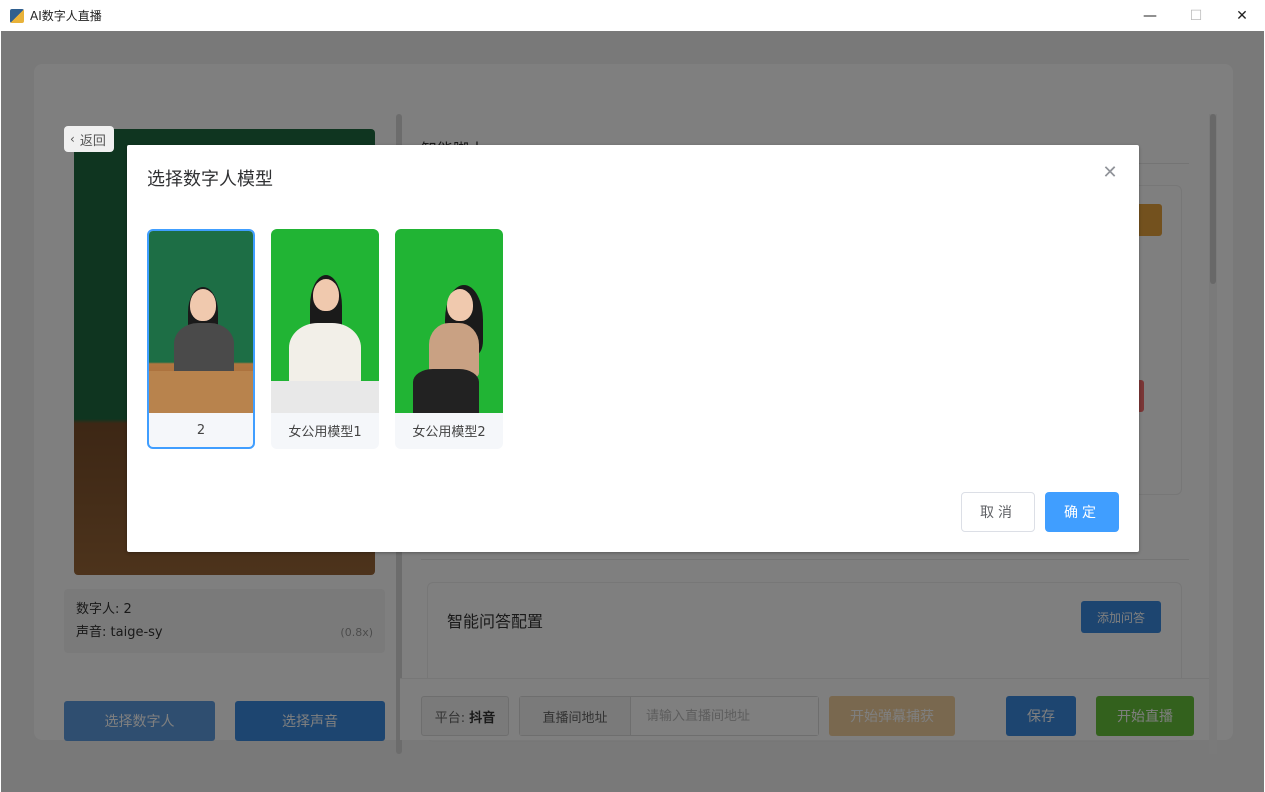  I want to click on title-bar: AI数字人直播 — ☐ ✕, so click(632, 15).